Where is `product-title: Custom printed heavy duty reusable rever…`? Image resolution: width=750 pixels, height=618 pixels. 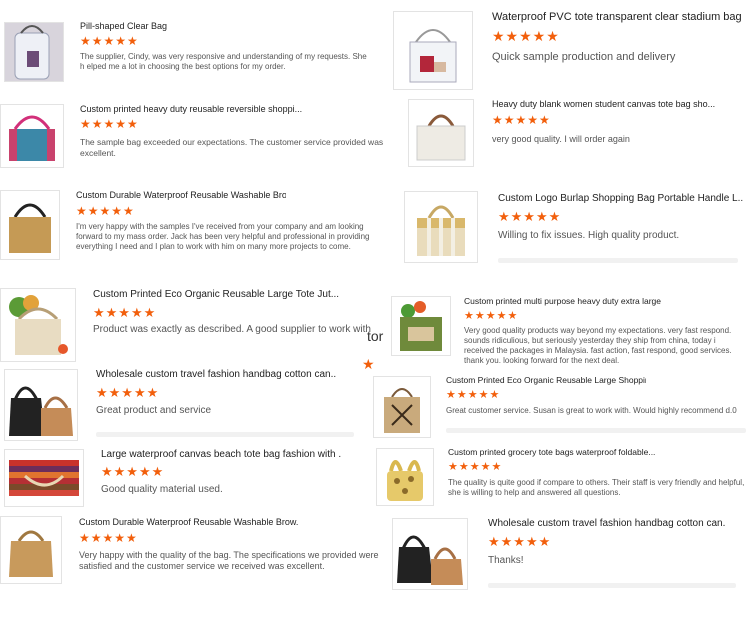
product-title: Custom printed heavy duty reusable rever… is located at coordinates (225, 109).